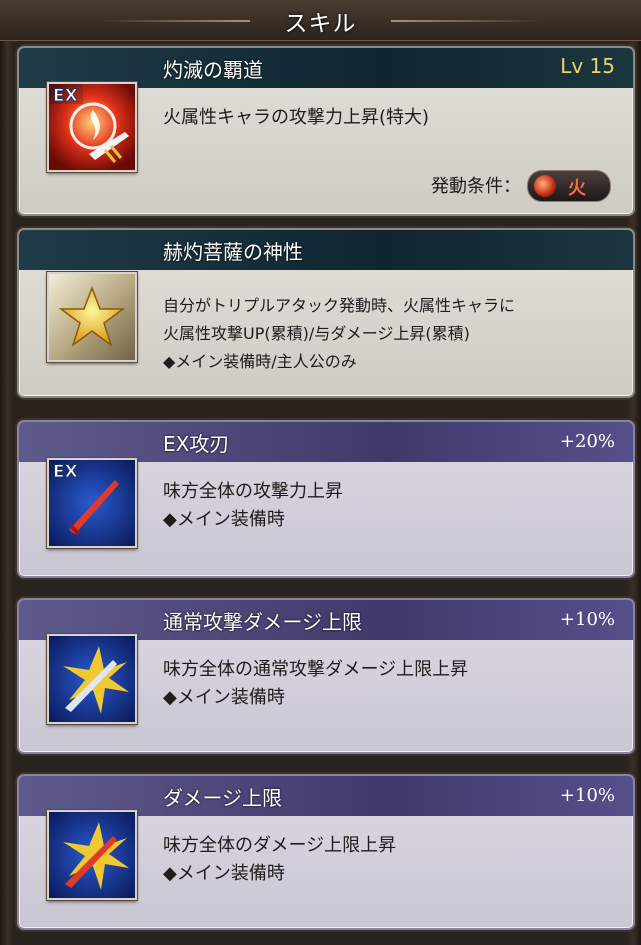 This screenshot has width=641, height=945. What do you see at coordinates (279, 860) in the screenshot?
I see `skill-description: 味方全体のダメージ上限上昇 ◆メイン装備時` at bounding box center [279, 860].